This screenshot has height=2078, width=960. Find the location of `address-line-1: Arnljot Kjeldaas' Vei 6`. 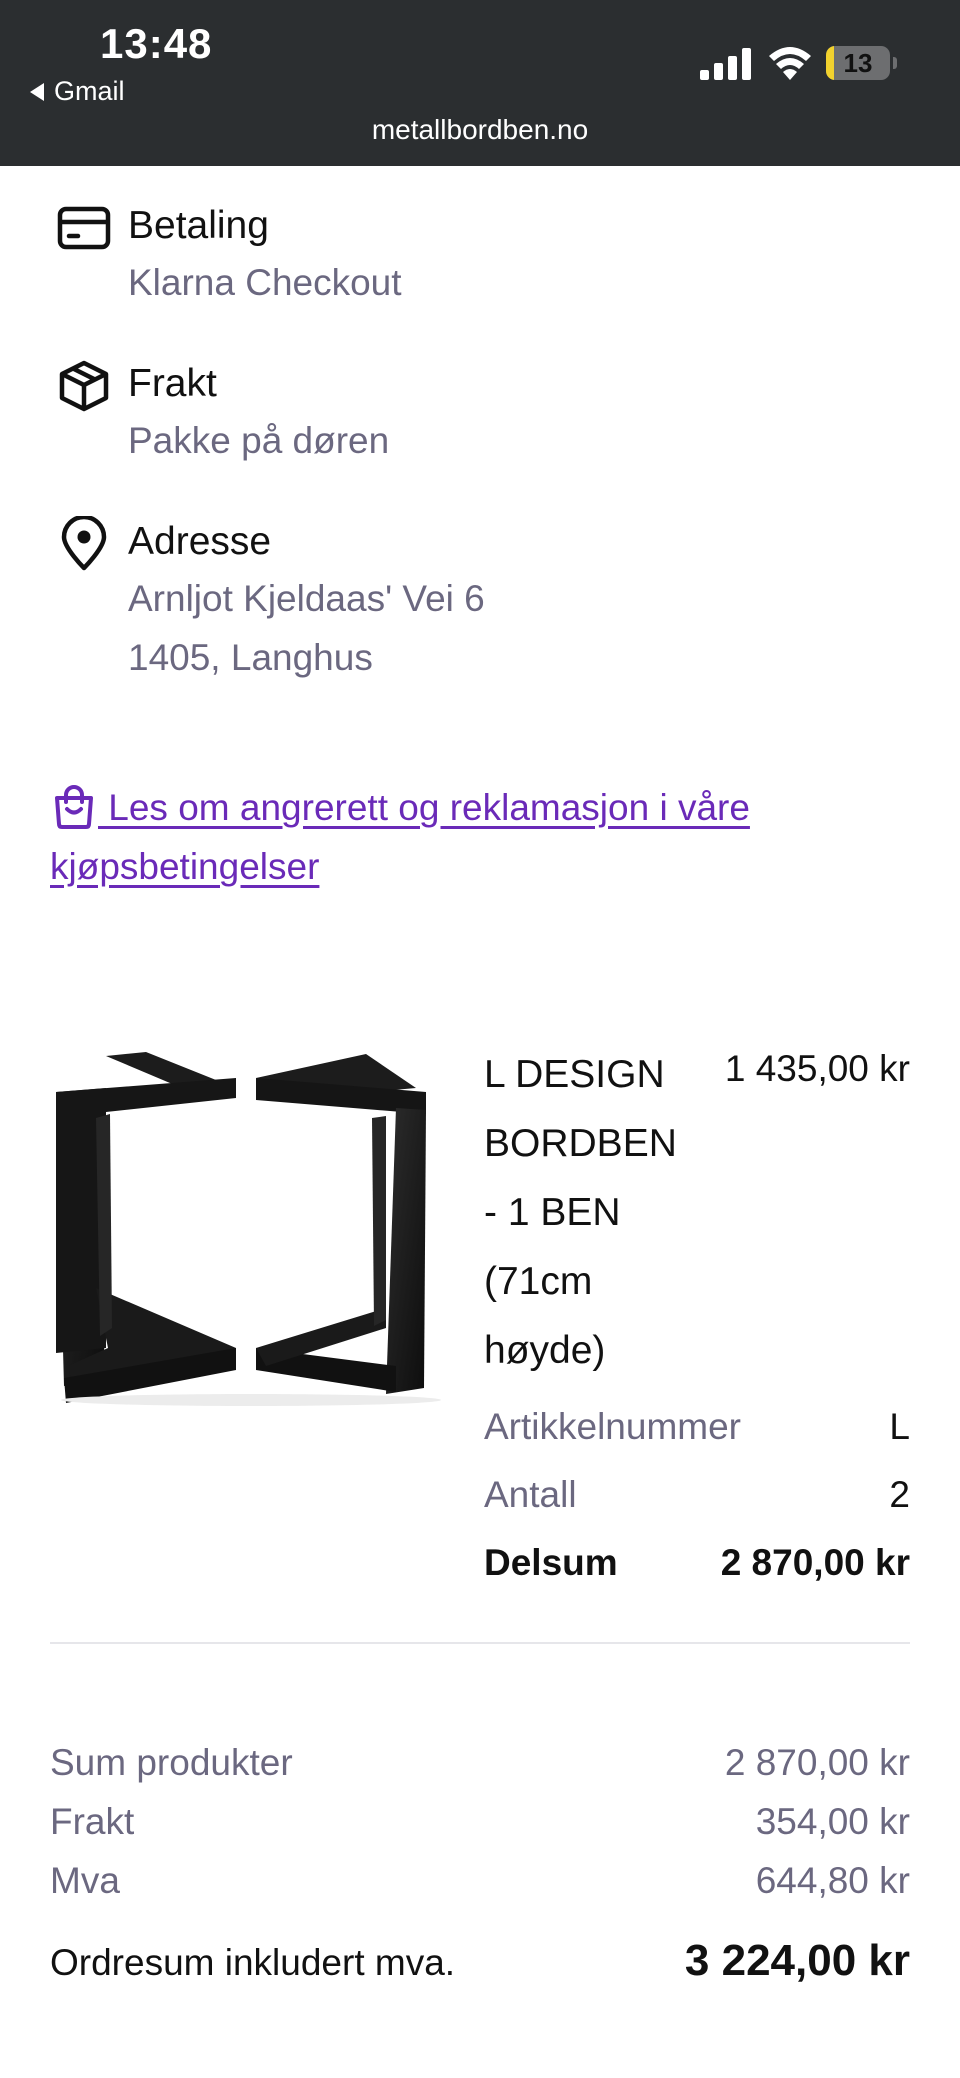

address-line-1: Arnljot Kjeldaas' Vei 6 is located at coordinates (306, 598).